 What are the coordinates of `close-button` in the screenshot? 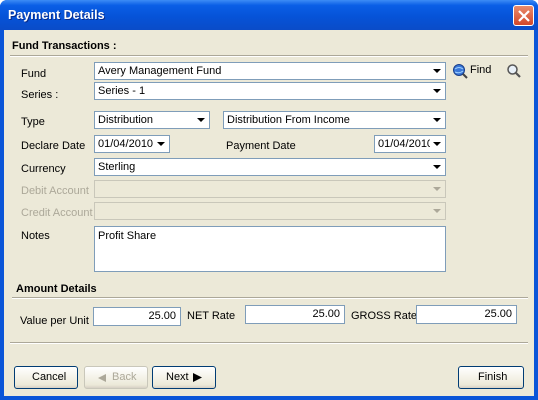 It's located at (523, 15).